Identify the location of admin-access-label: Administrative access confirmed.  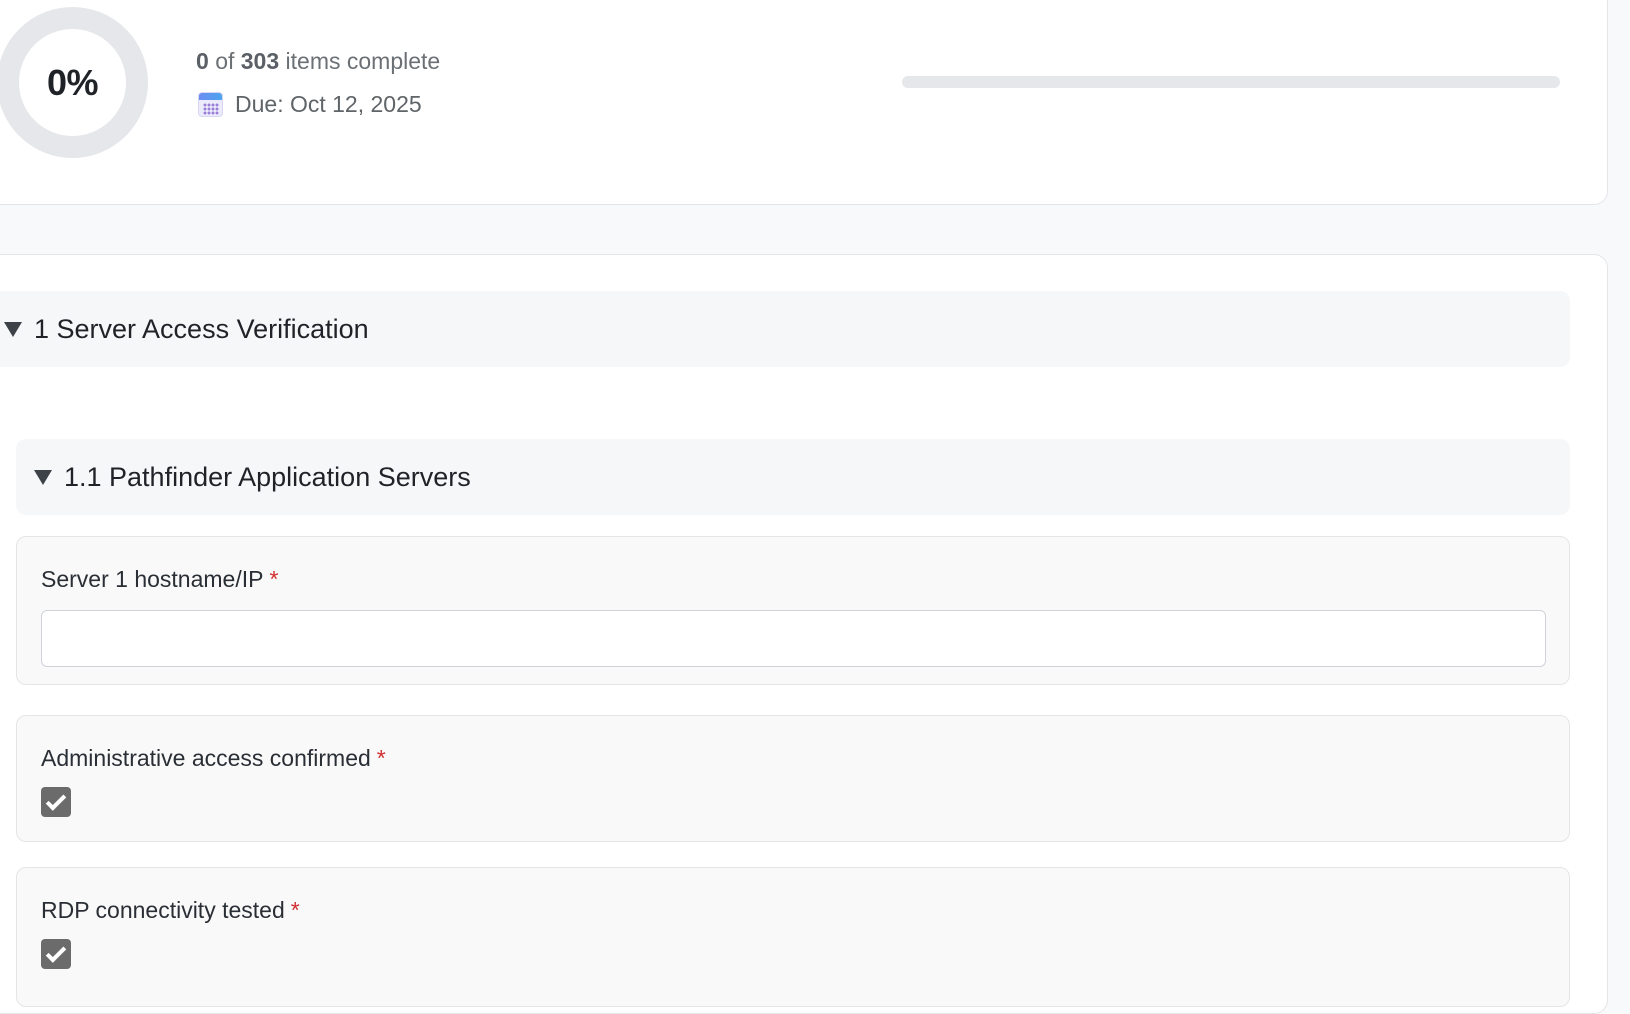
(206, 758).